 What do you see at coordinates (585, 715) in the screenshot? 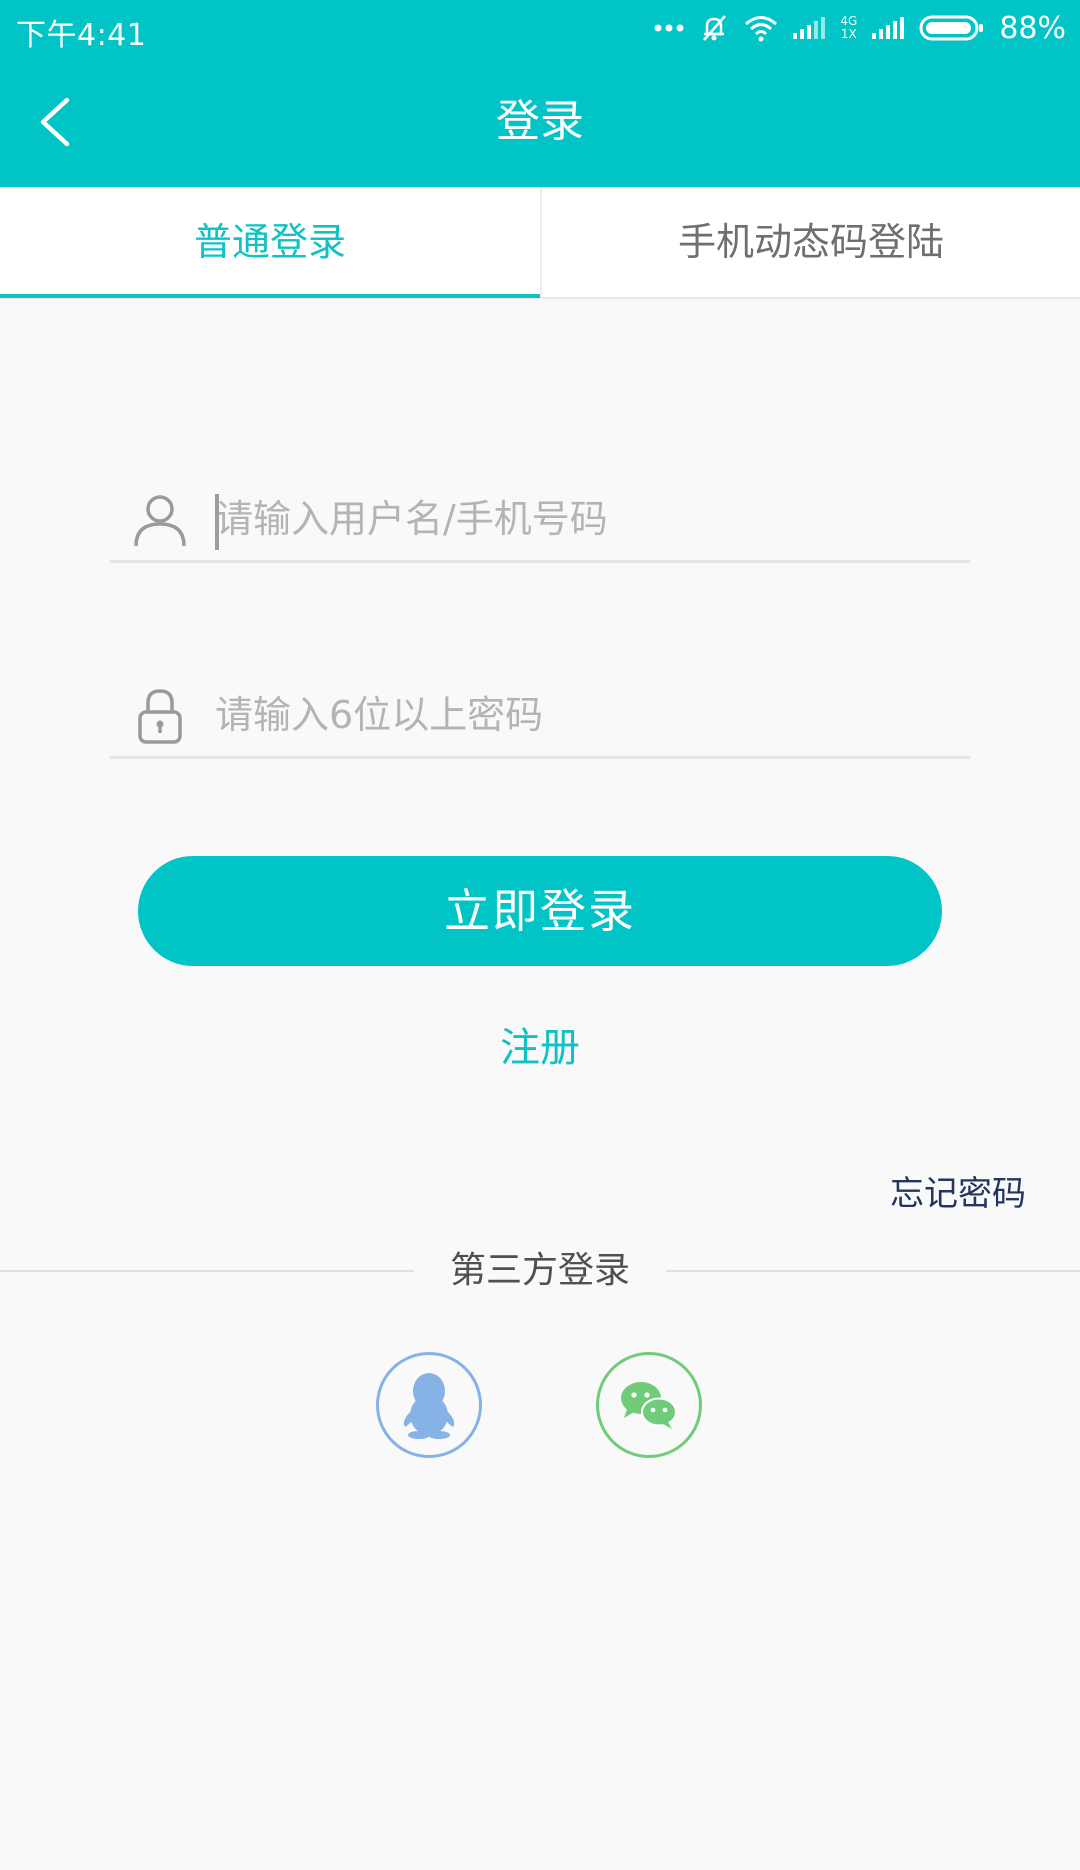
I see `password-input` at bounding box center [585, 715].